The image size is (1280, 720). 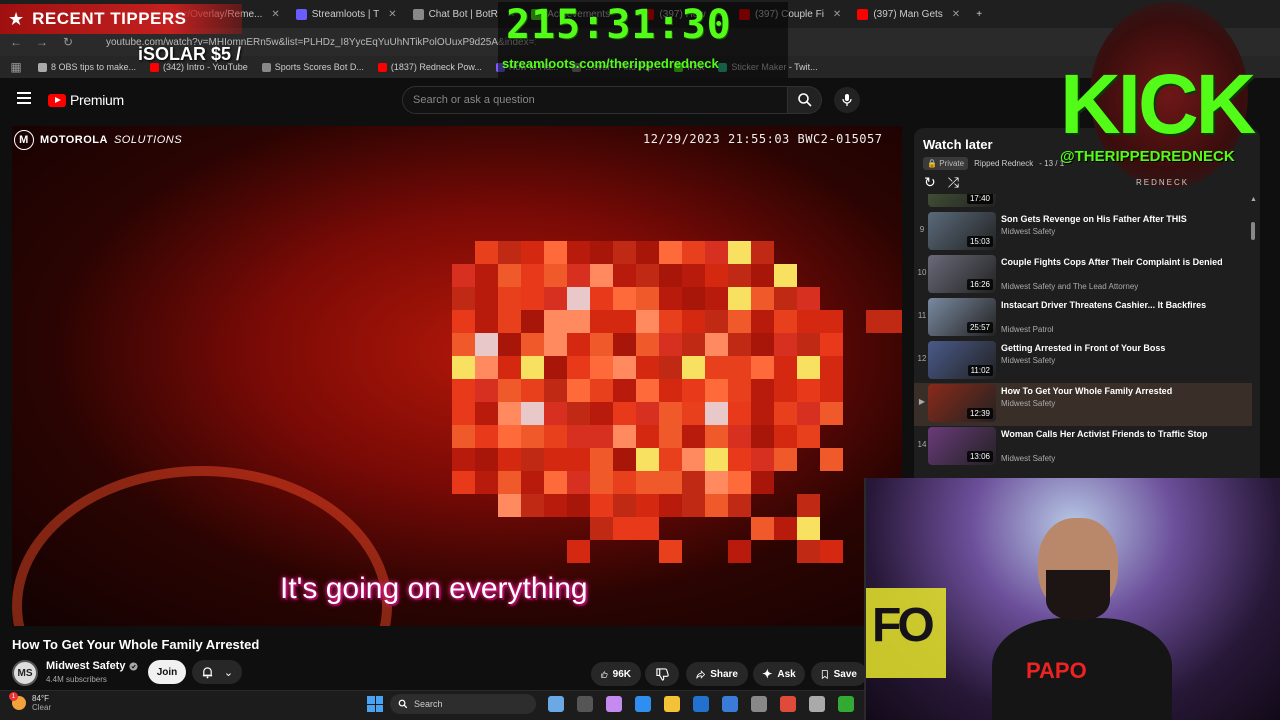 What do you see at coordinates (25, 673) in the screenshot?
I see `channel-avatar: MS` at bounding box center [25, 673].